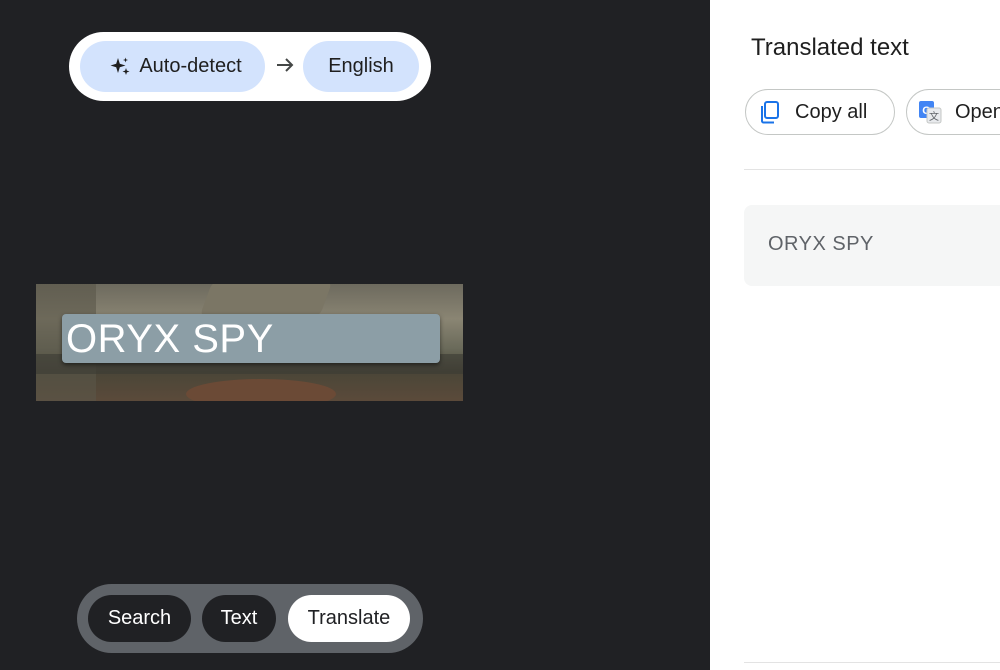 The width and height of the screenshot is (1000, 670). I want to click on target-language-button: English, so click(361, 66).